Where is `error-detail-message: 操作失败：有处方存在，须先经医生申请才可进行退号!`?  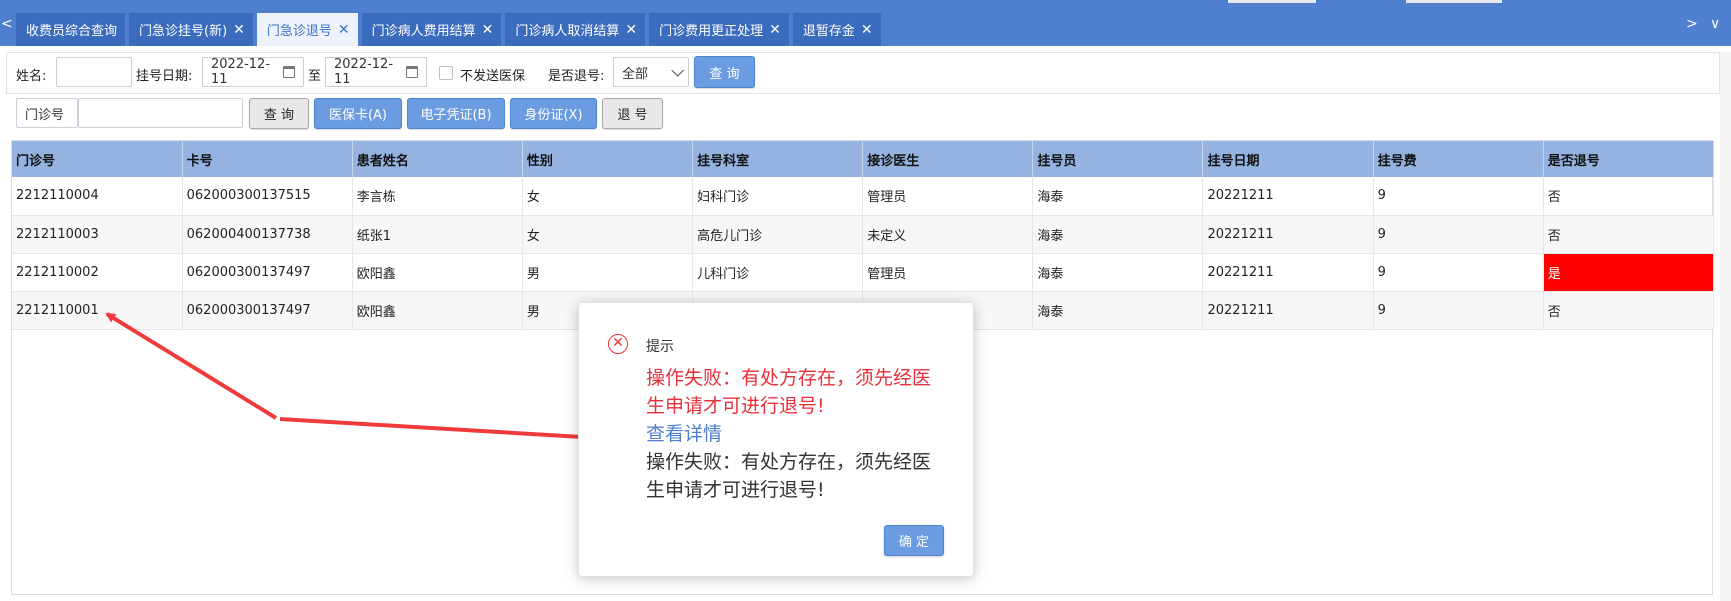
error-detail-message: 操作失败：有处方存在，须先经医生申请才可进行退号! is located at coordinates (789, 476).